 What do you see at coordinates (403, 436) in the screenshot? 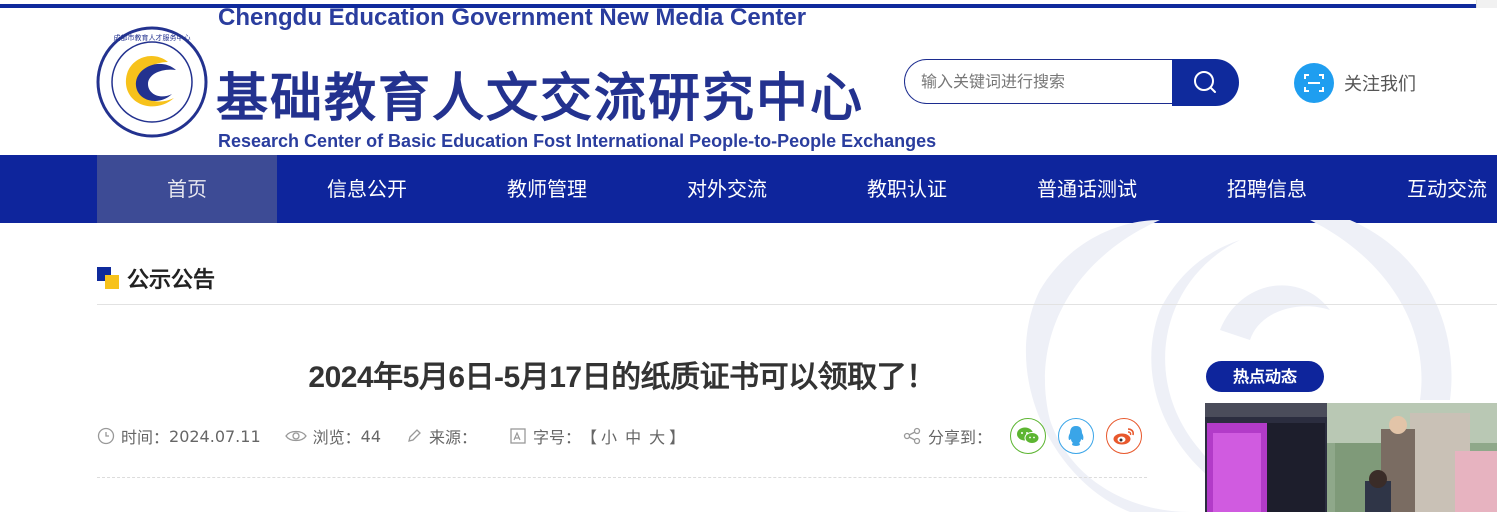
I see `article-meta: 时间： 2024.07.11 浏览： 44 来源： 字号： 【 小 中 大 】` at bounding box center [403, 436].